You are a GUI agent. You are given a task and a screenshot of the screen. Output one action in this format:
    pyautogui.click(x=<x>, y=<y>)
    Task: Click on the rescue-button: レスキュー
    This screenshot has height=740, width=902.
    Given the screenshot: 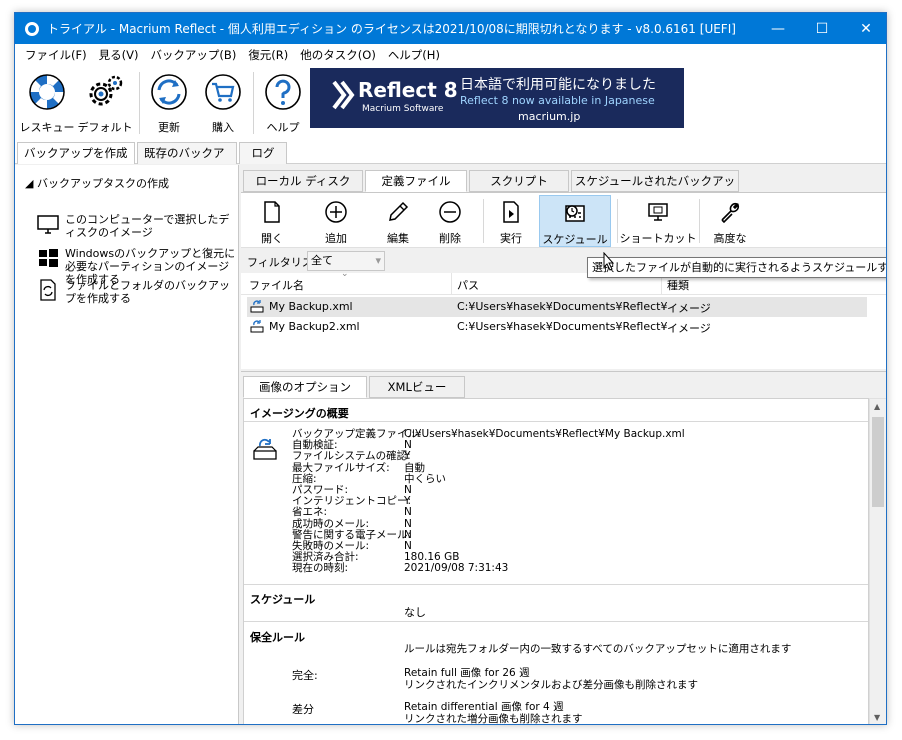 What is the action you would take?
    pyautogui.click(x=47, y=104)
    